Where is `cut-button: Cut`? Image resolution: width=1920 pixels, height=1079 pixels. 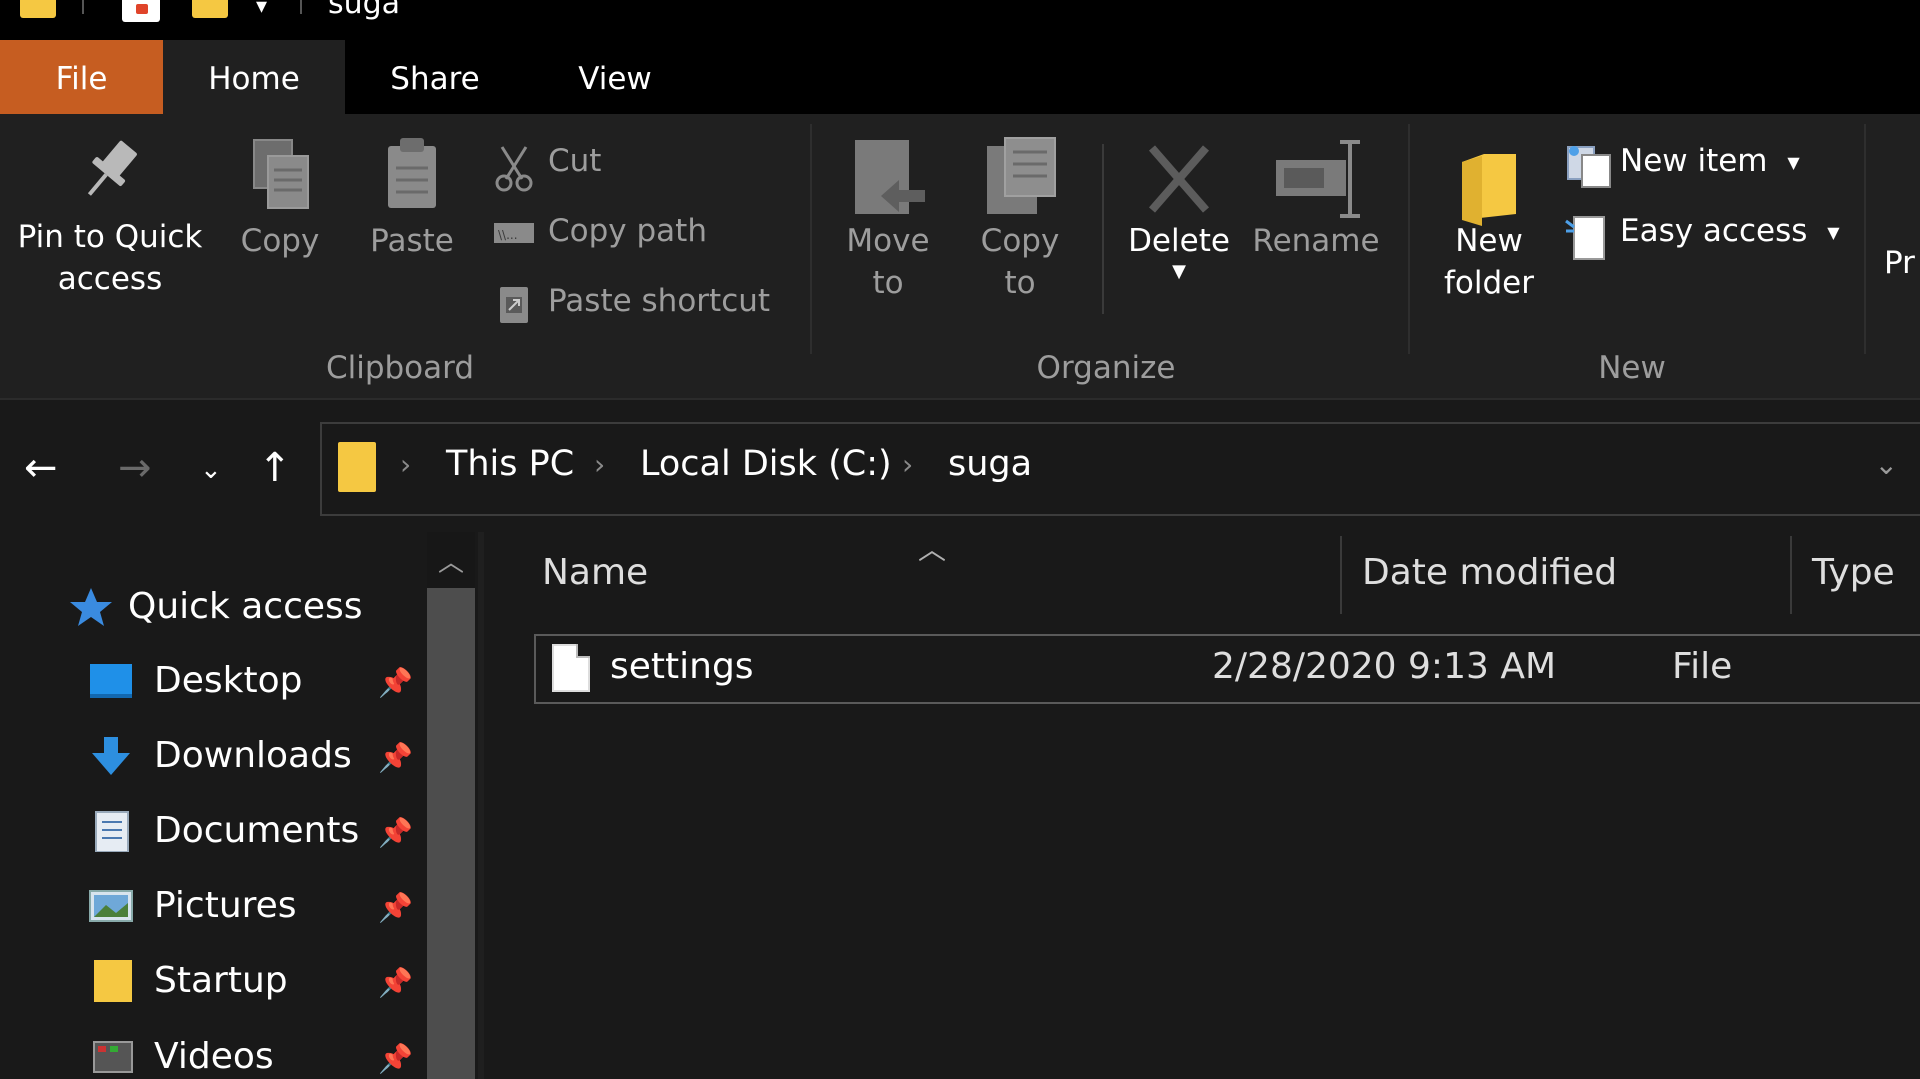 cut-button: Cut is located at coordinates (546, 163).